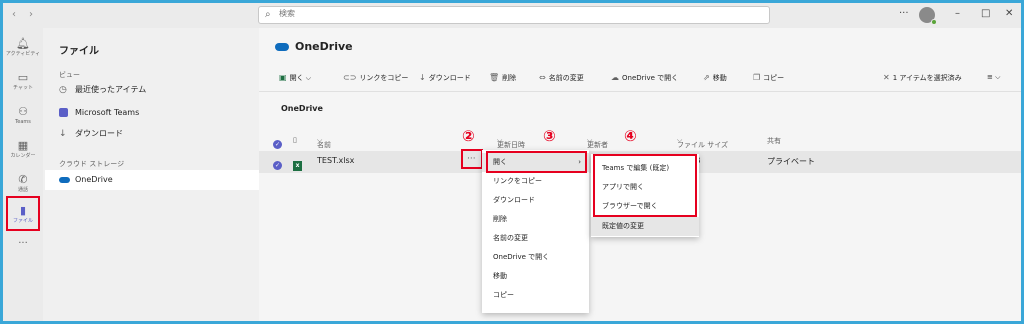  I want to click on rename-icon: ⇔, so click(542, 77).